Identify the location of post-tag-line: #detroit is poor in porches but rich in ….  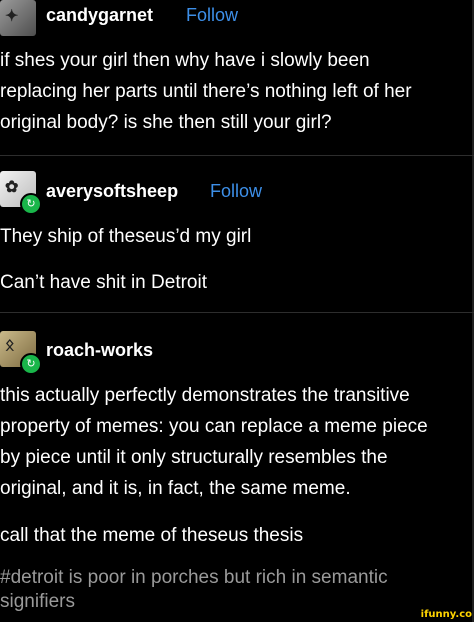
(194, 578).